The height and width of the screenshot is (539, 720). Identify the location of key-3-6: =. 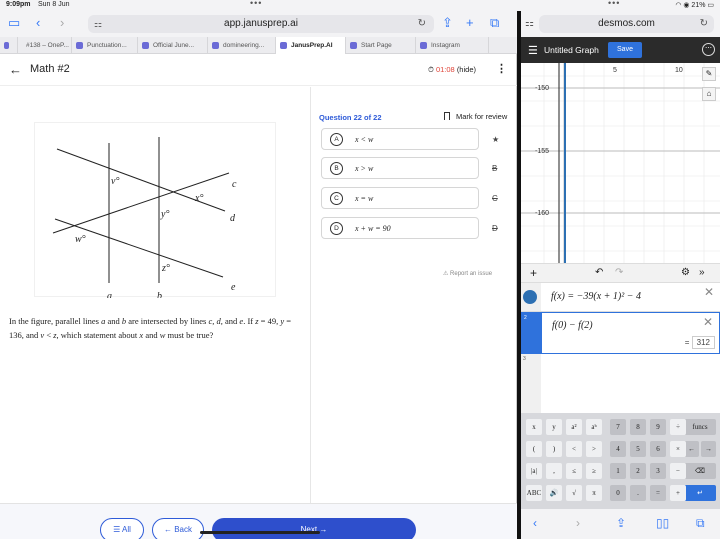
(658, 493).